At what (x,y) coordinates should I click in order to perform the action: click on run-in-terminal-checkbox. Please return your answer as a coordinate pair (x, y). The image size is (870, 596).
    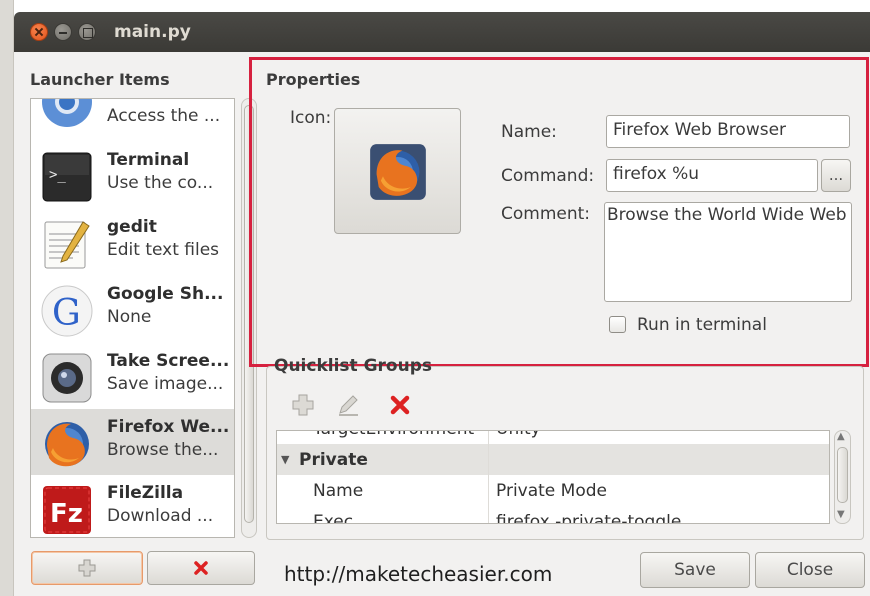
    Looking at the image, I should click on (617, 324).